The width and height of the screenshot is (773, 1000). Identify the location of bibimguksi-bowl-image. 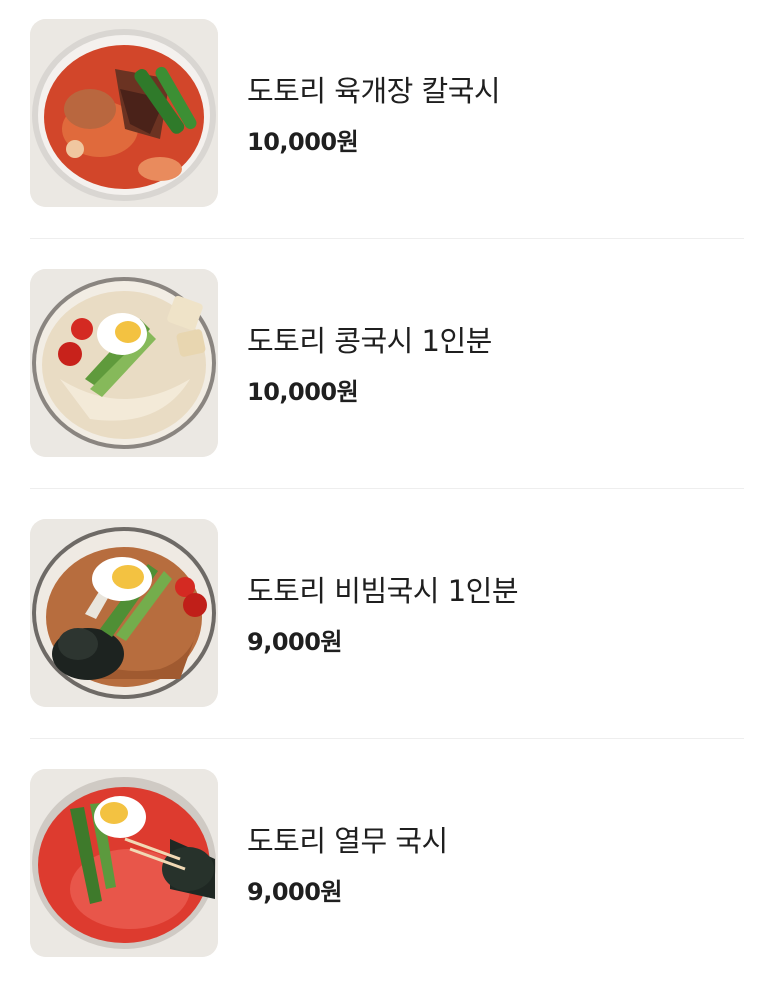
(124, 613).